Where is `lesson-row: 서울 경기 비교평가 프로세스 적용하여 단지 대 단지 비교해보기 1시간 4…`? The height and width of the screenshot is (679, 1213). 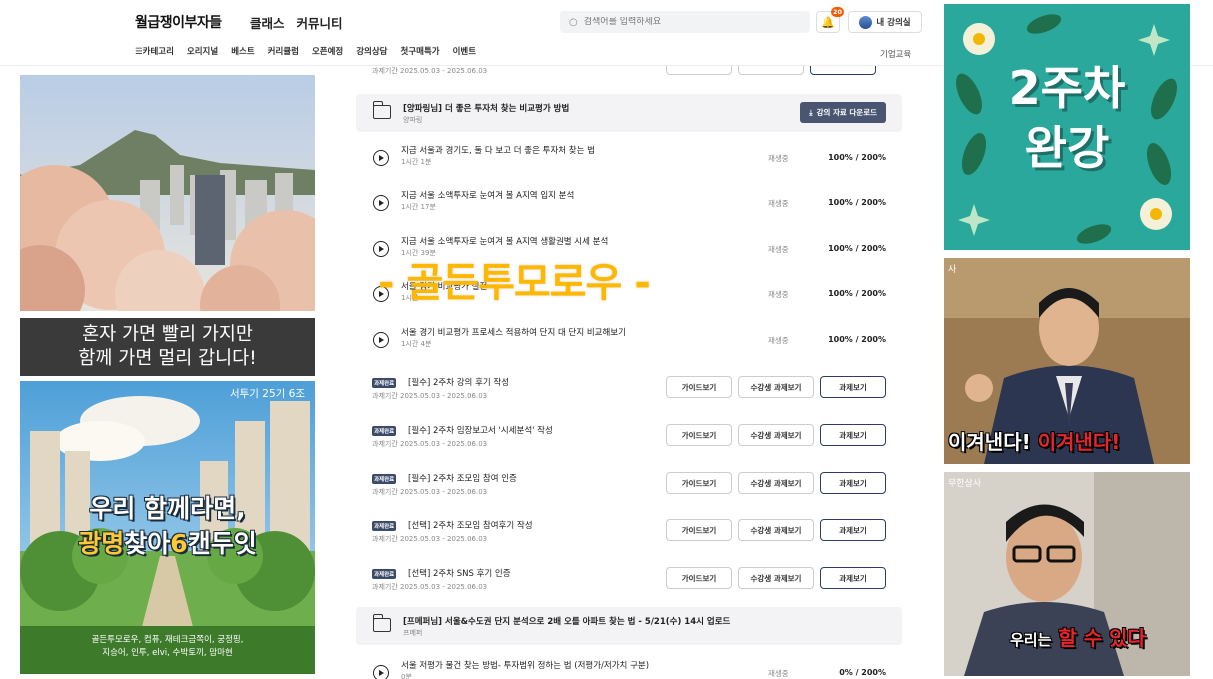
lesson-row: 서울 경기 비교평가 프로세스 적용하여 단지 대 단지 비교해보기 1시간 4… is located at coordinates (629, 339).